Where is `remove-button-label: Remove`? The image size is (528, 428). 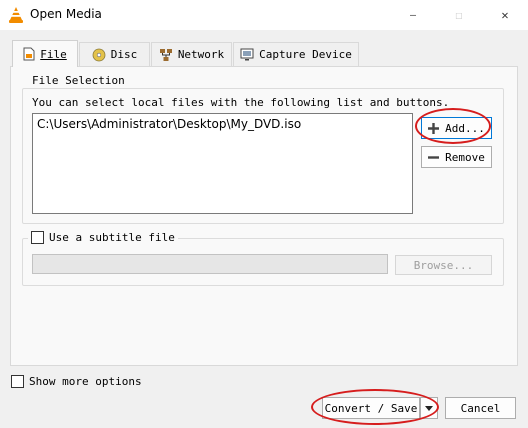
remove-button-label: Remove is located at coordinates (465, 157).